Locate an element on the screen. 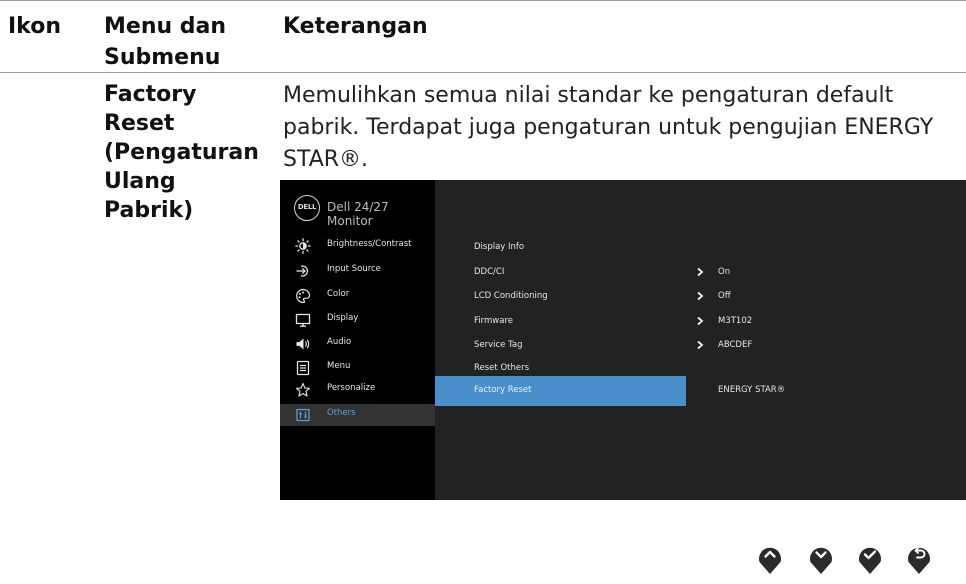 Image resolution: width=966 pixels, height=584 pixels. sub-item-service-tag: Service Tag ABCDEF is located at coordinates (700, 345).